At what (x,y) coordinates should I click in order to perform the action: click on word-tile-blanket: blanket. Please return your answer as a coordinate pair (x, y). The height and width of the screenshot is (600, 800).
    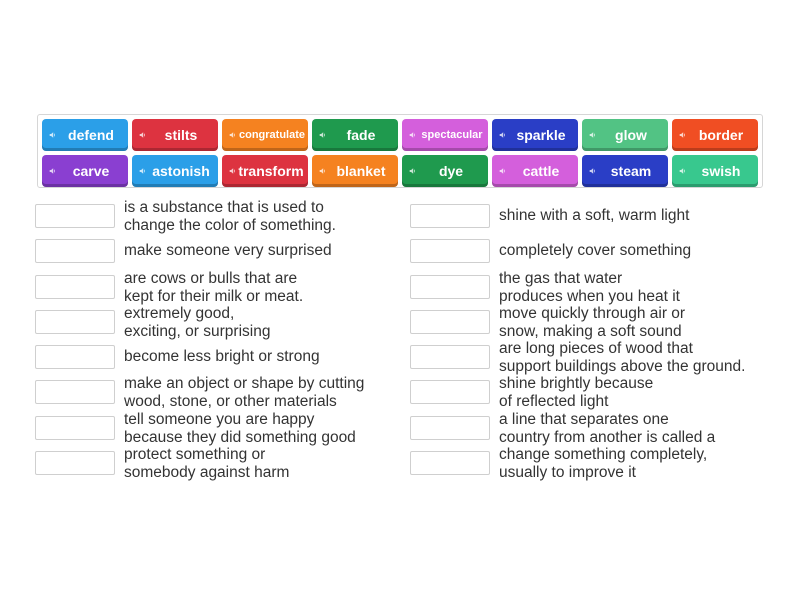
    Looking at the image, I should click on (355, 171).